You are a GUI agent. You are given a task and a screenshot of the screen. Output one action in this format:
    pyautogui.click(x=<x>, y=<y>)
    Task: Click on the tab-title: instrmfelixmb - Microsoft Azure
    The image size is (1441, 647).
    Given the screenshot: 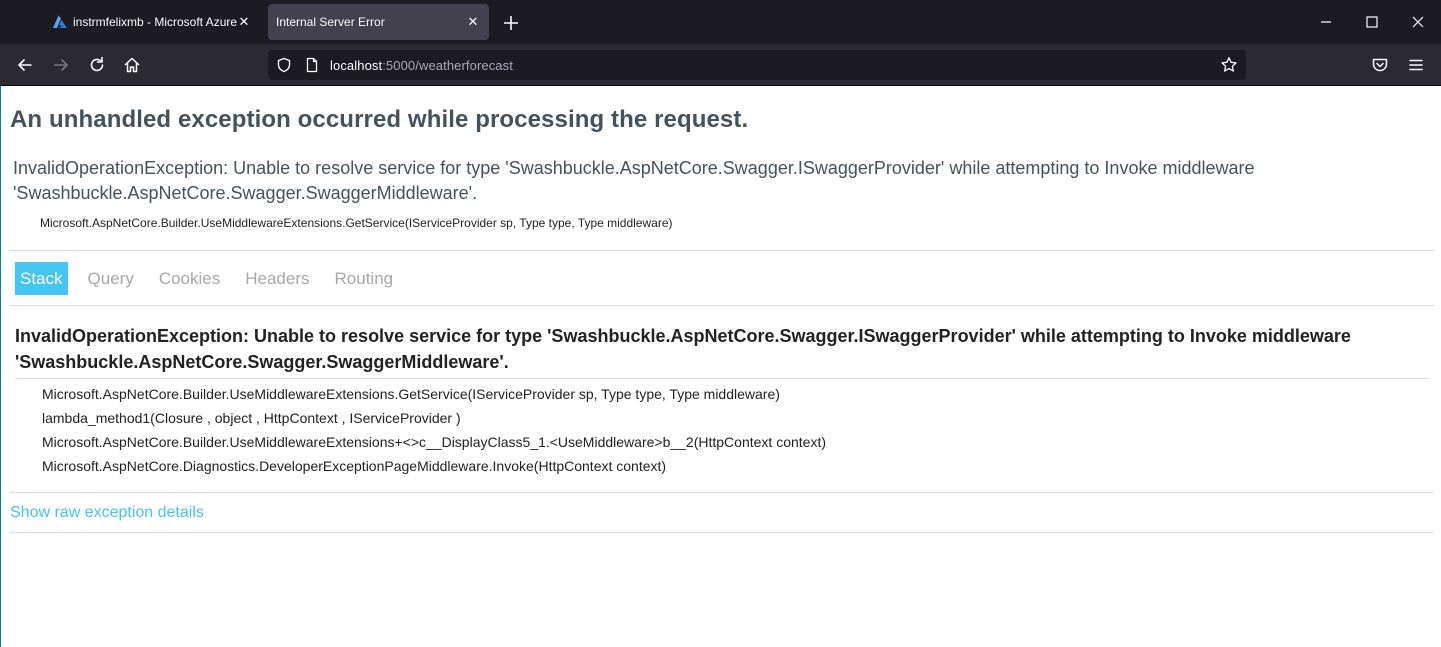 What is the action you would take?
    pyautogui.click(x=155, y=22)
    